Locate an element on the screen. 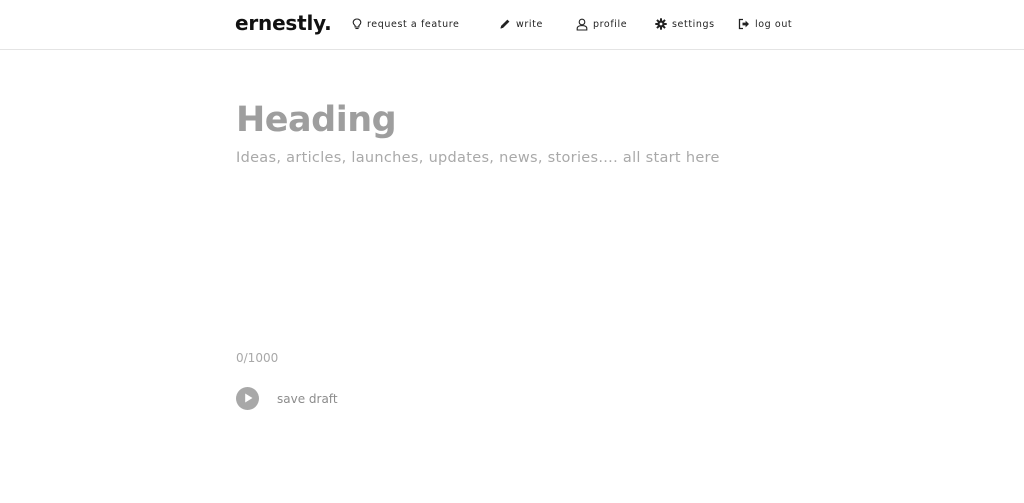  gear-icon is located at coordinates (661, 24).